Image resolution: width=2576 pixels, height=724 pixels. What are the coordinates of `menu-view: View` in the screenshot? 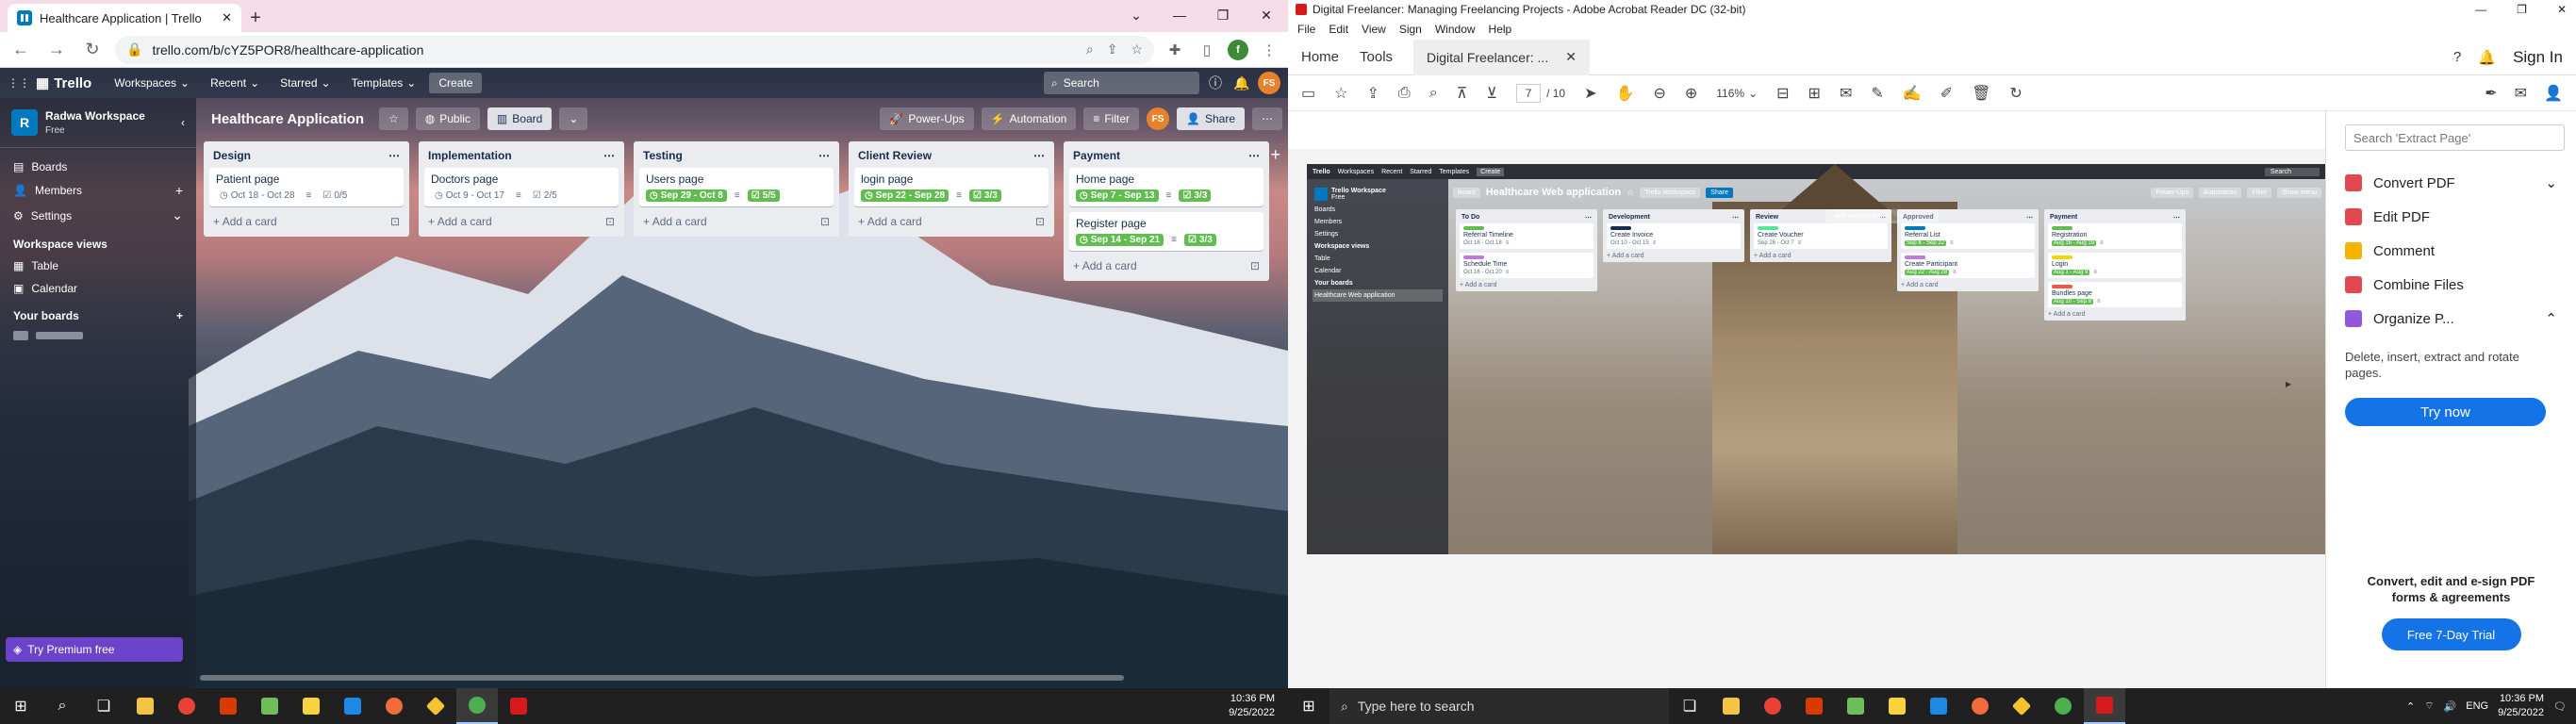 It's located at (1374, 29).